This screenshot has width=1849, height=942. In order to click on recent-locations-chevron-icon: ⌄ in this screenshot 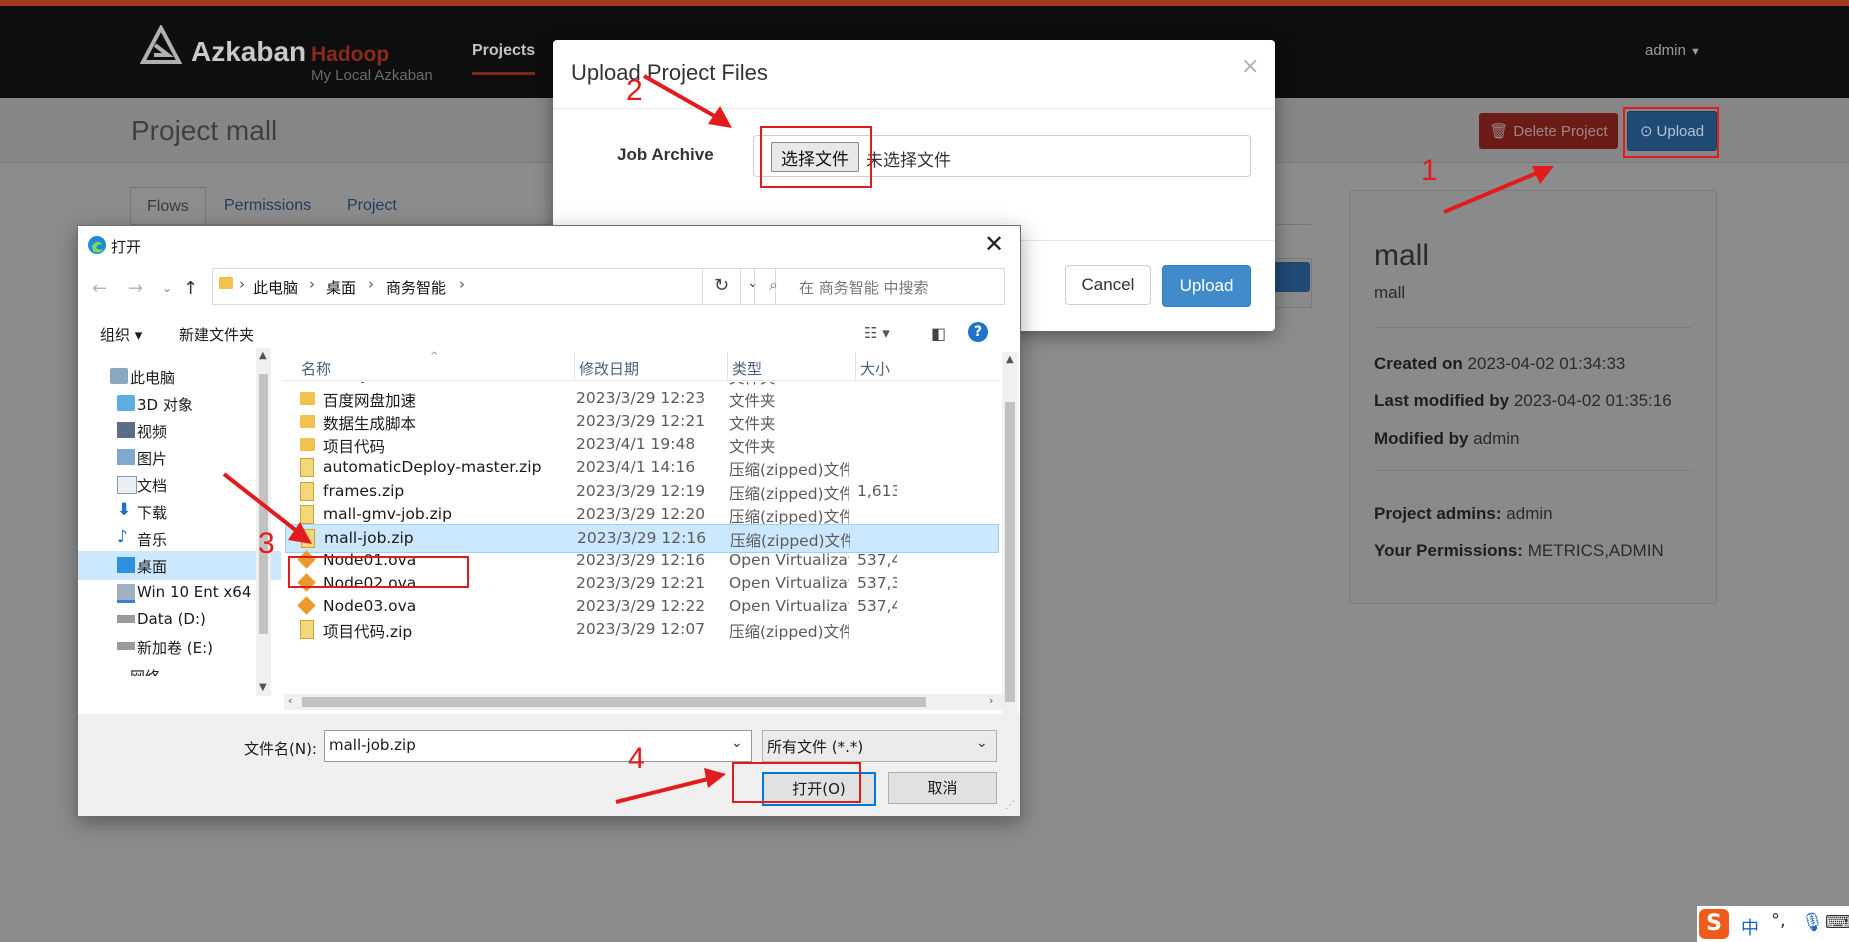, I will do `click(167, 288)`.